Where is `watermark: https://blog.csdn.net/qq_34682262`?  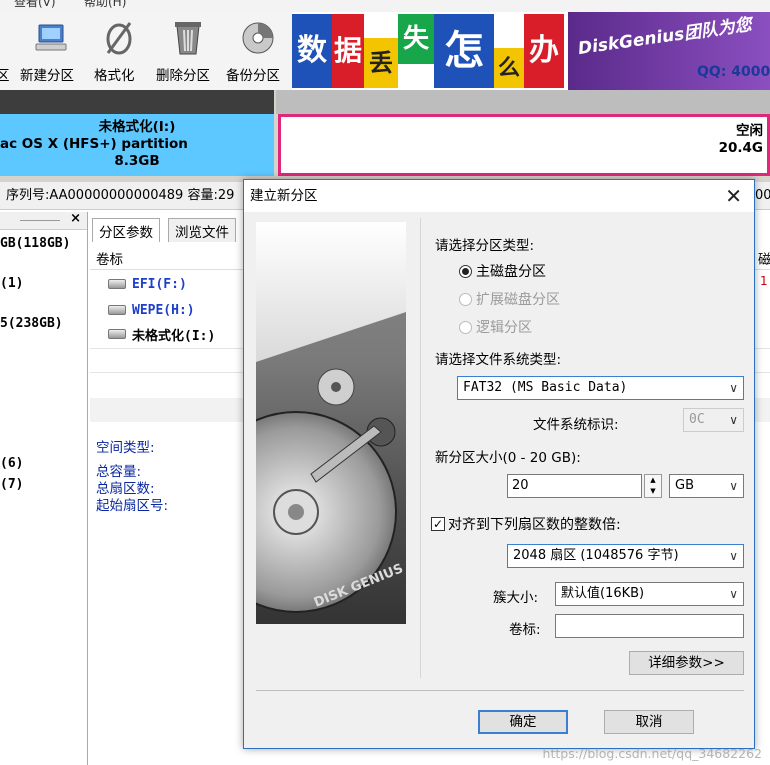
watermark: https://blog.csdn.net/qq_34682262 is located at coordinates (652, 753).